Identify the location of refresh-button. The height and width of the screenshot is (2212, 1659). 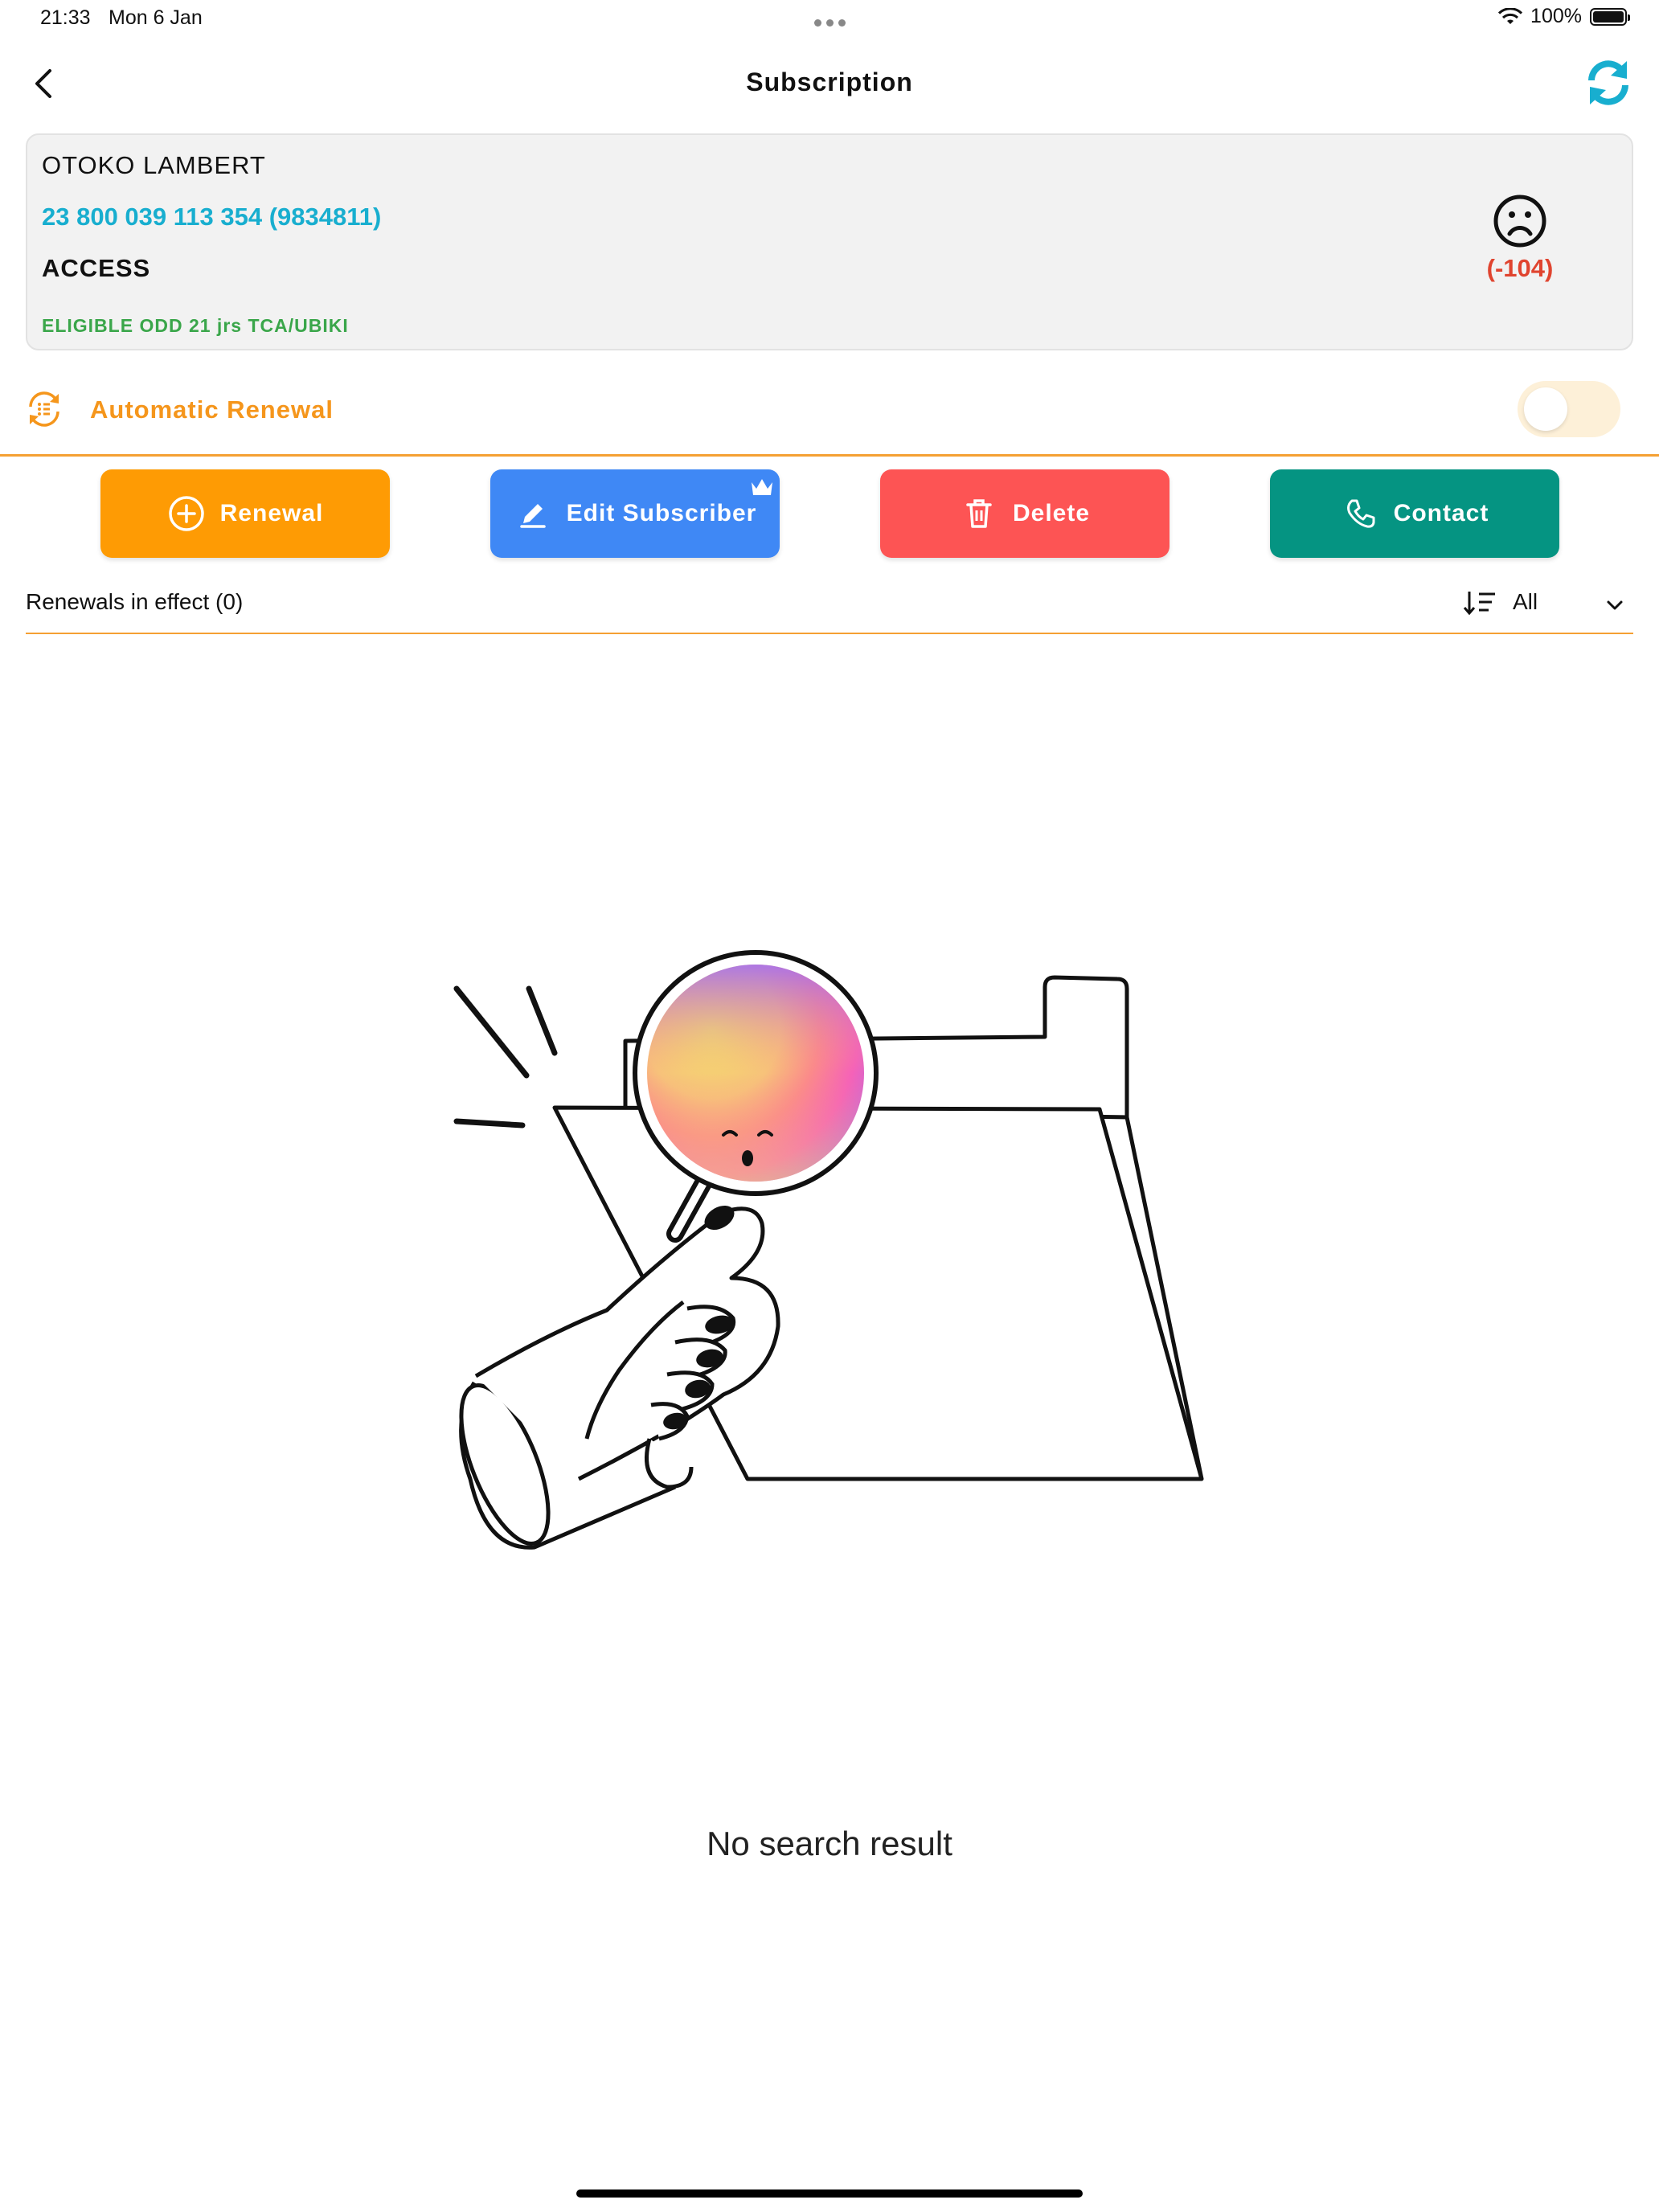
(1608, 82).